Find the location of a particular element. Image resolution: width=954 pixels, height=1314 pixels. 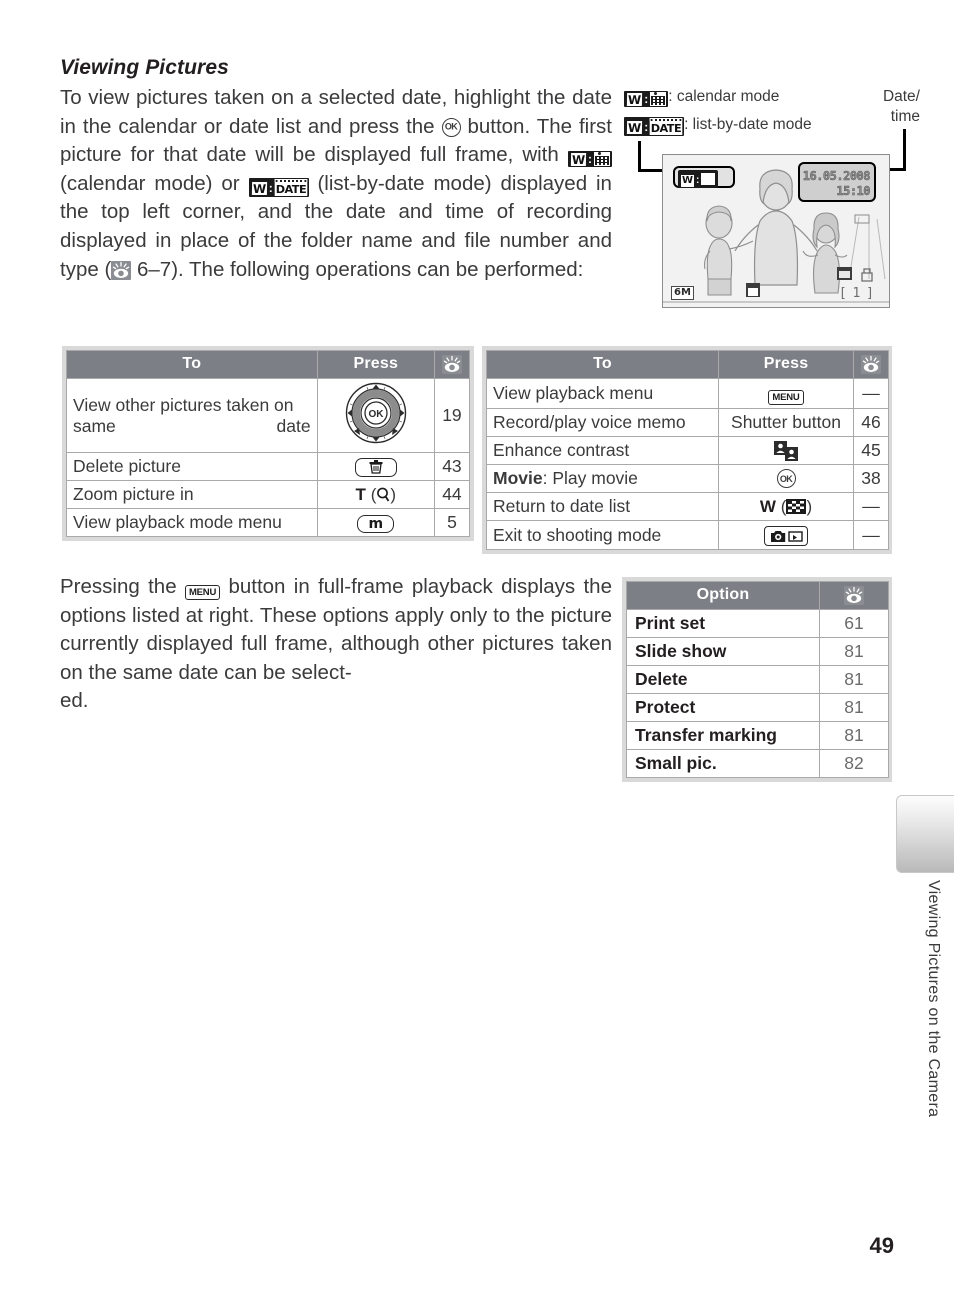

reference-page-5: 5 is located at coordinates (452, 522).